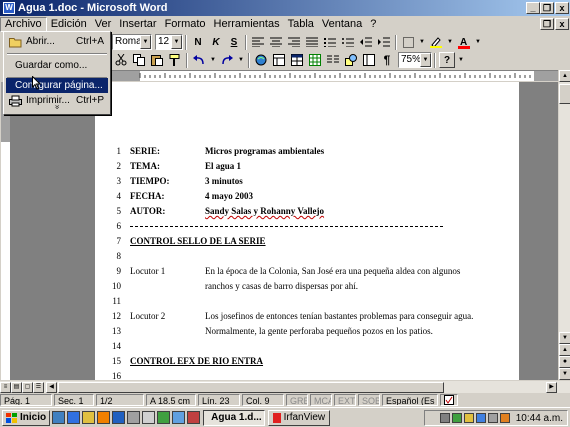 The height and width of the screenshot is (427, 570). What do you see at coordinates (373, 24) in the screenshot?
I see `menu-help: ?` at bounding box center [373, 24].